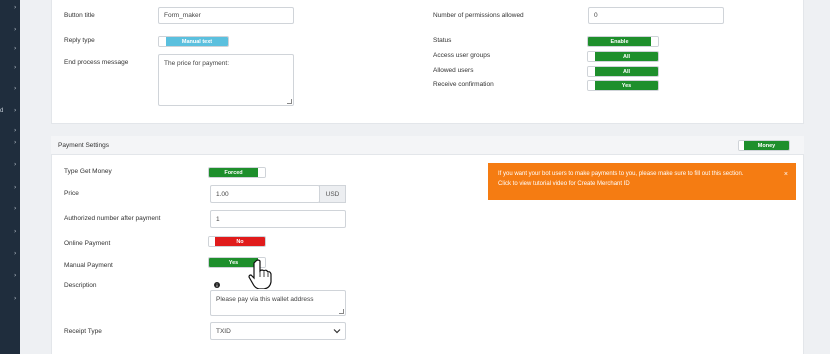 Image resolution: width=830 pixels, height=354 pixels. Describe the element at coordinates (88, 171) in the screenshot. I see `type-get-money-label: Type Get Money` at that location.